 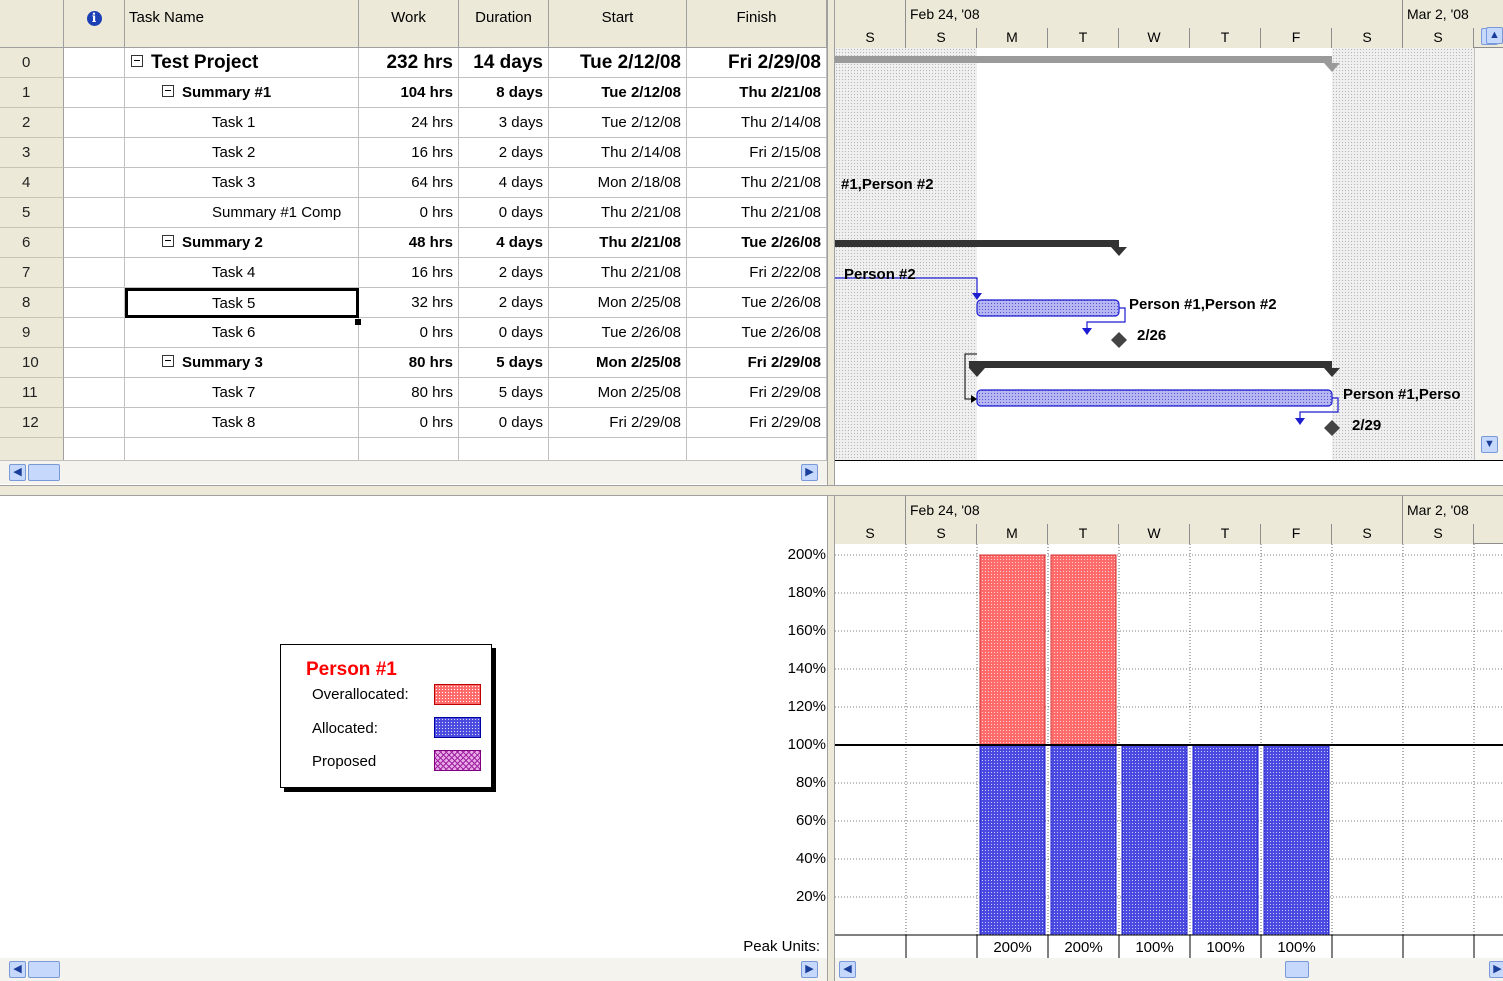 I want to click on start-cell: Mon 2/18/08, so click(x=618, y=183).